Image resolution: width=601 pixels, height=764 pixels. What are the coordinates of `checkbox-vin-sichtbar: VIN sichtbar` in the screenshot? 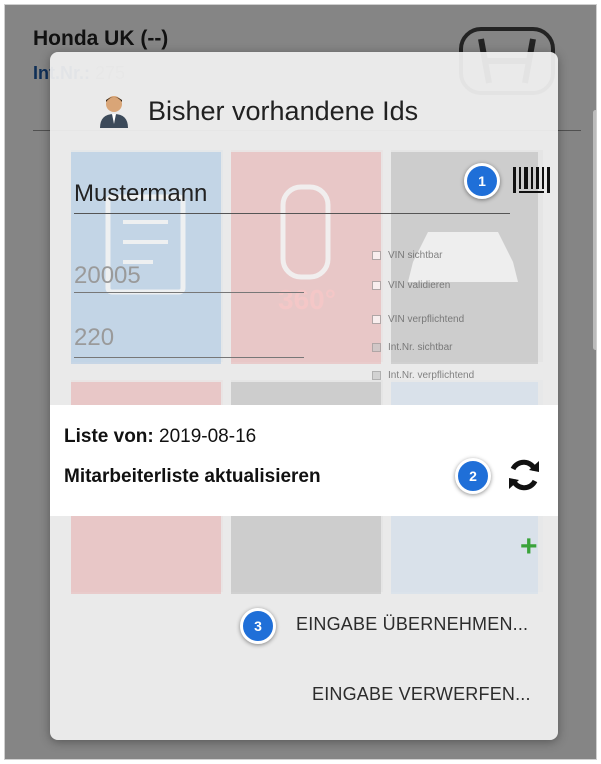 It's located at (407, 255).